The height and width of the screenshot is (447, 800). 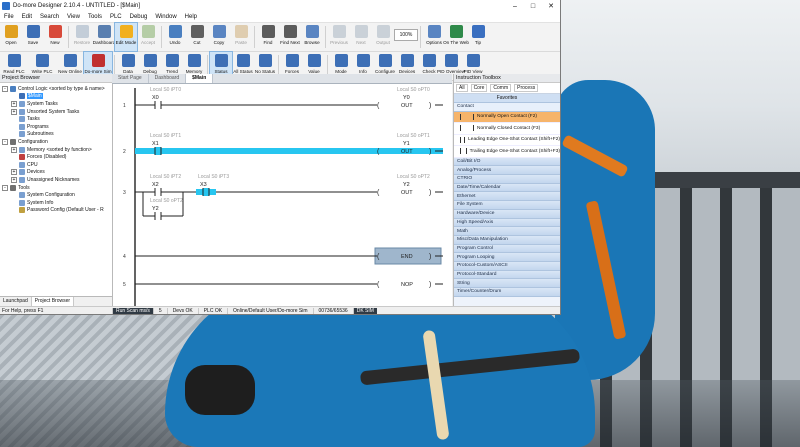 I want to click on category-ctrio: CTRIO, so click(x=507, y=179).